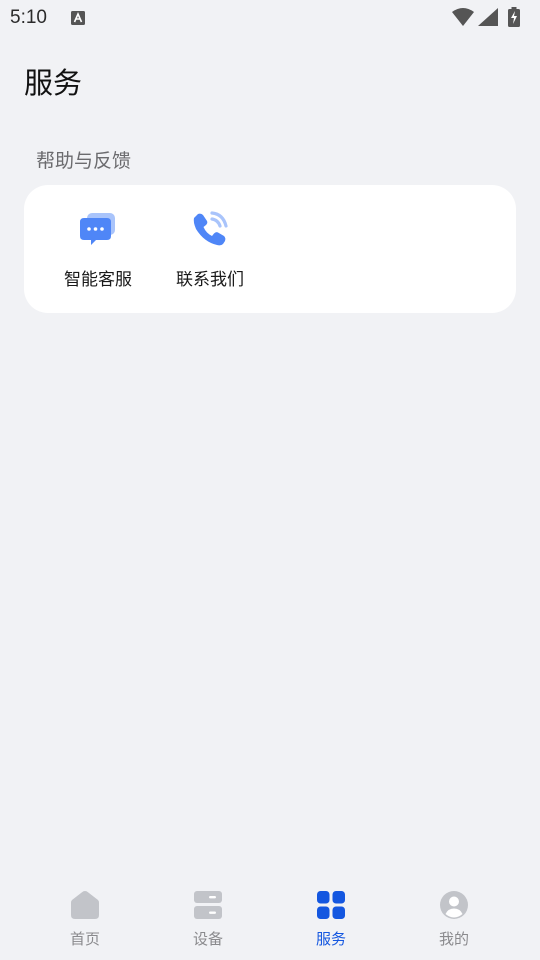 The image size is (540, 960). Describe the element at coordinates (28, 17) in the screenshot. I see `status-time: 5:10` at that location.